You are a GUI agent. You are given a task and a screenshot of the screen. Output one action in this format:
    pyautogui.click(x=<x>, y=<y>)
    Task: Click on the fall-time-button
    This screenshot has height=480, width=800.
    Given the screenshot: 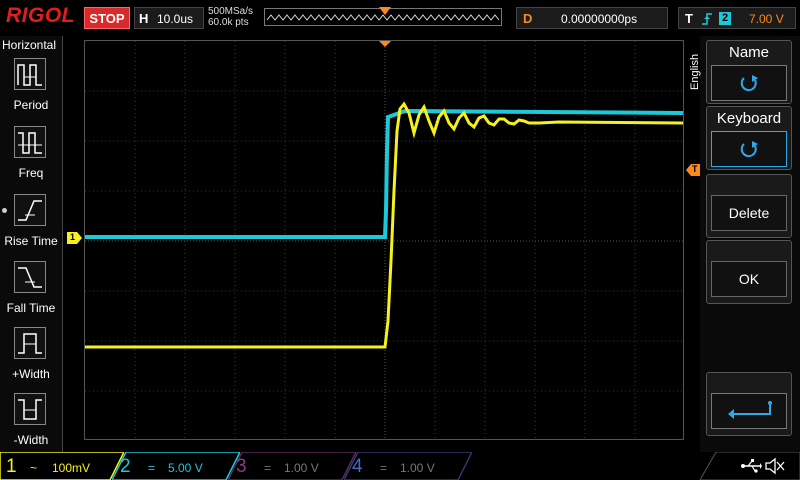 What is the action you would take?
    pyautogui.click(x=30, y=277)
    